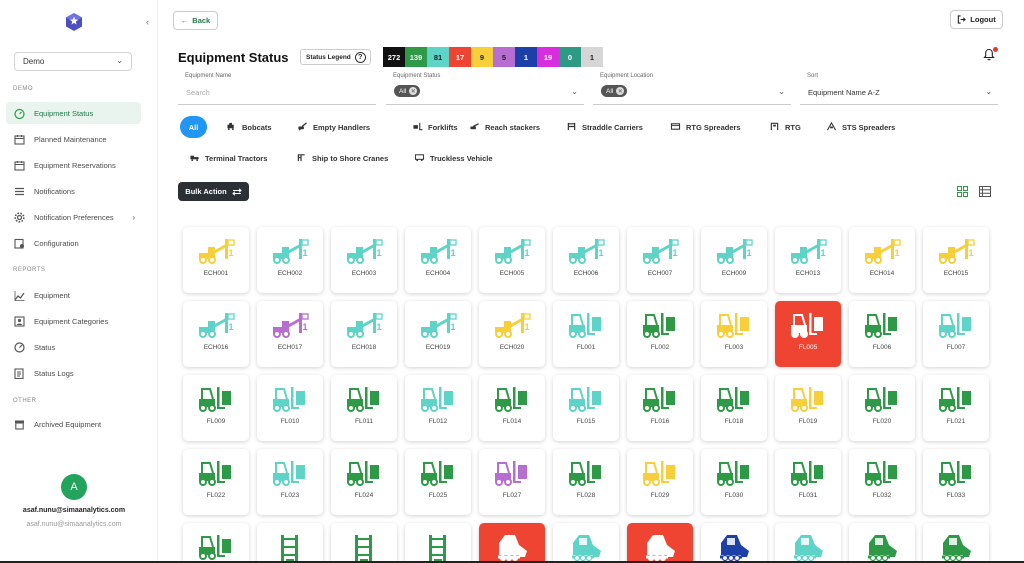 The image size is (1024, 563). Describe the element at coordinates (485, 89) in the screenshot. I see `equipment-status-filter: Equipment Status All ✕ ⌄` at that location.